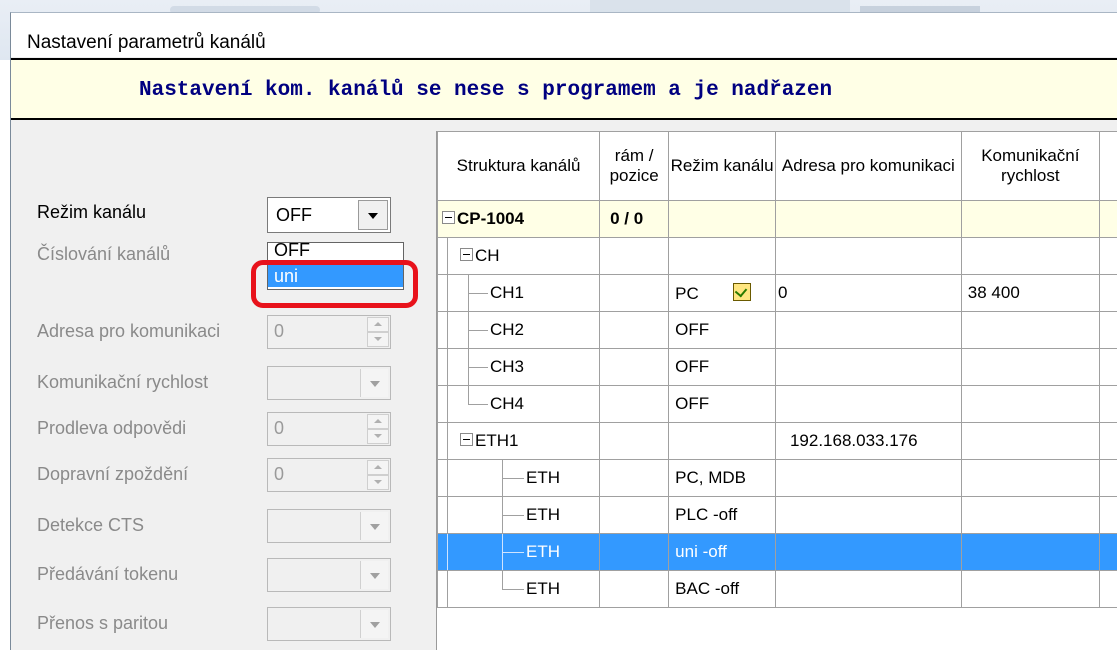  What do you see at coordinates (564, 35) in the screenshot?
I see `title-bar: Nastavení parametrů kanálů` at bounding box center [564, 35].